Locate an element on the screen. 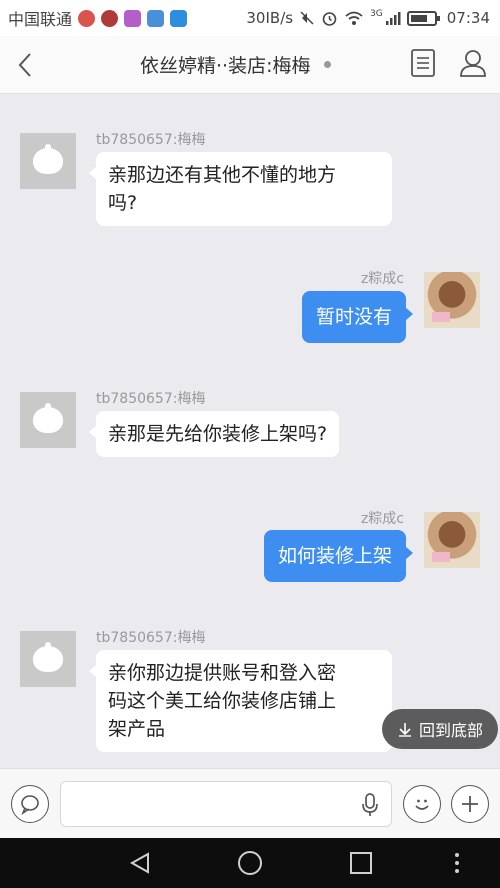  emoji-button is located at coordinates (422, 804).